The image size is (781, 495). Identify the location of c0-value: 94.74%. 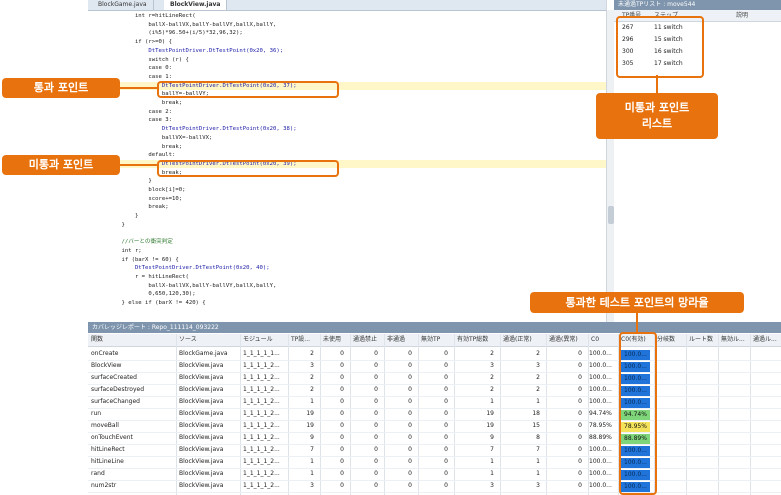
(602, 414).